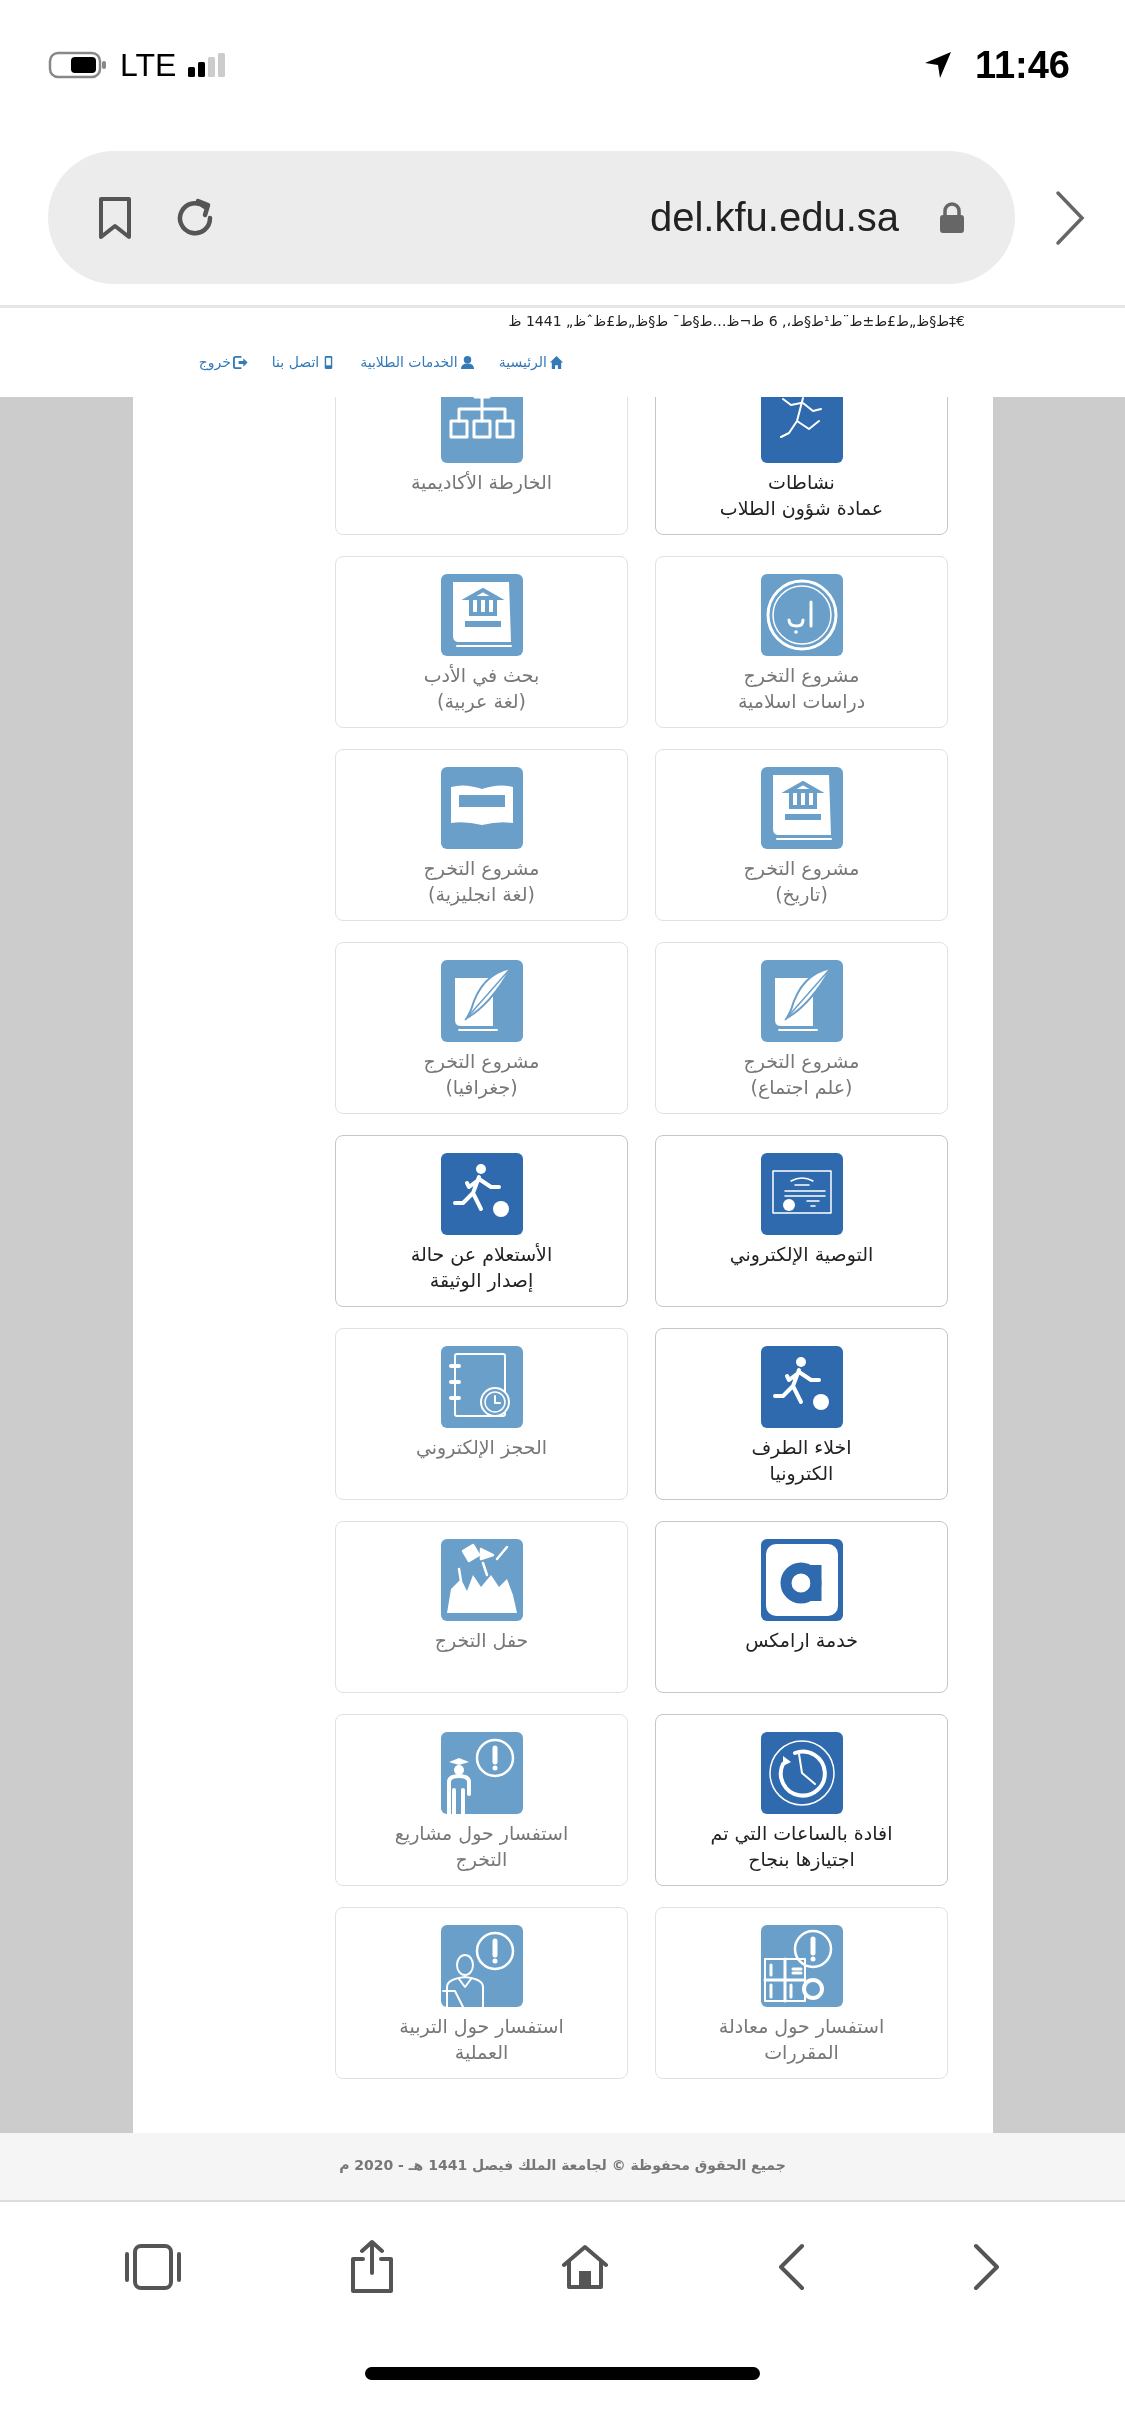  What do you see at coordinates (304, 362) in the screenshot?
I see `nav-link: اتصل بنا` at bounding box center [304, 362].